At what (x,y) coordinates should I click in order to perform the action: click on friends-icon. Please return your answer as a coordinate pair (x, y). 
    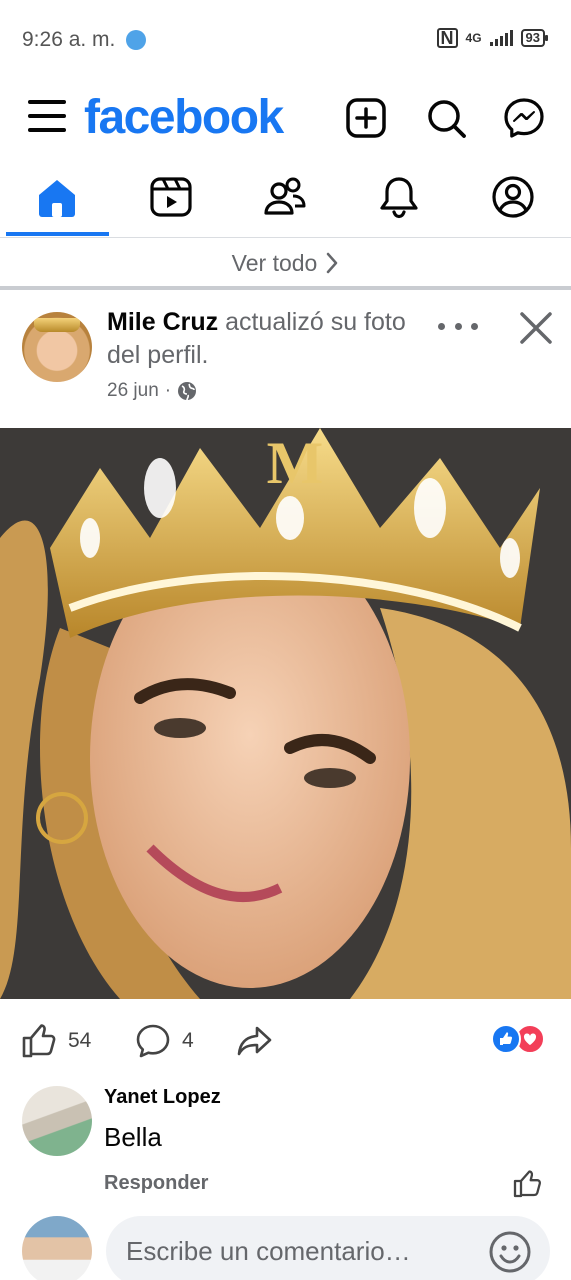
    Looking at the image, I should click on (285, 196).